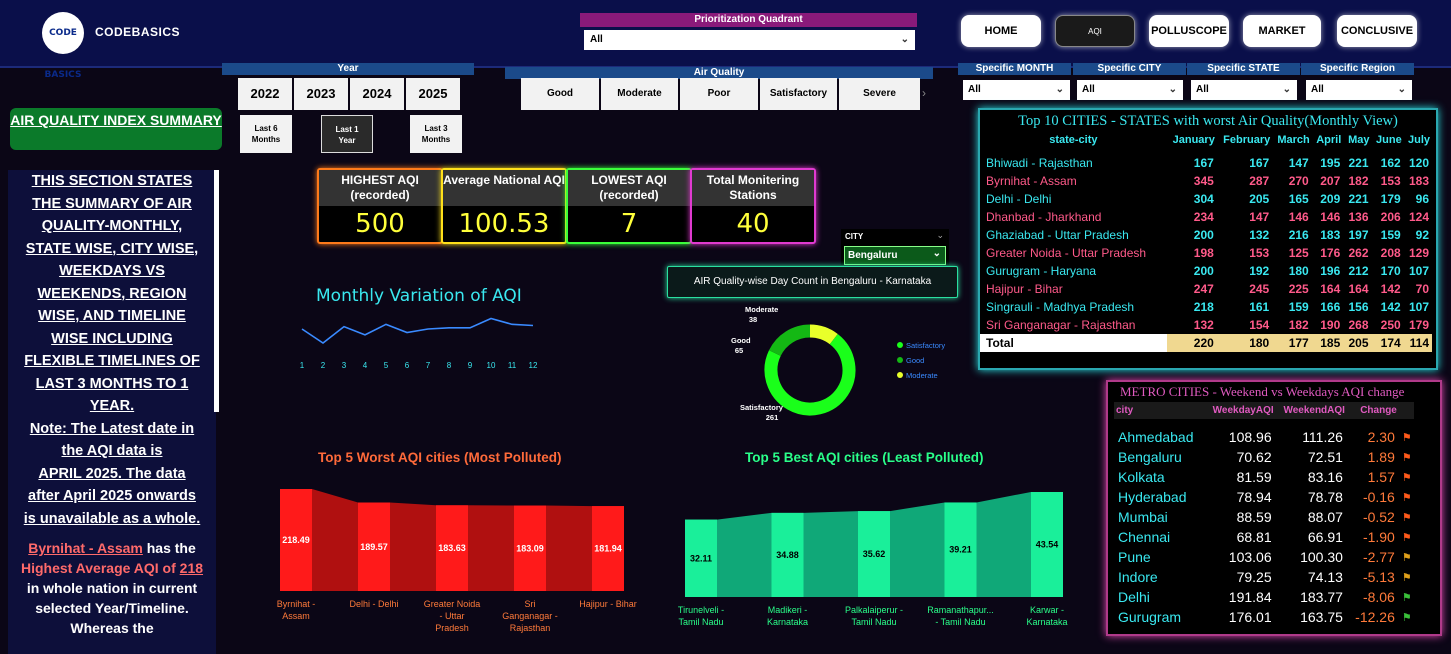 The width and height of the screenshot is (1451, 654). I want to click on table-cell: 221, so click(1358, 199).